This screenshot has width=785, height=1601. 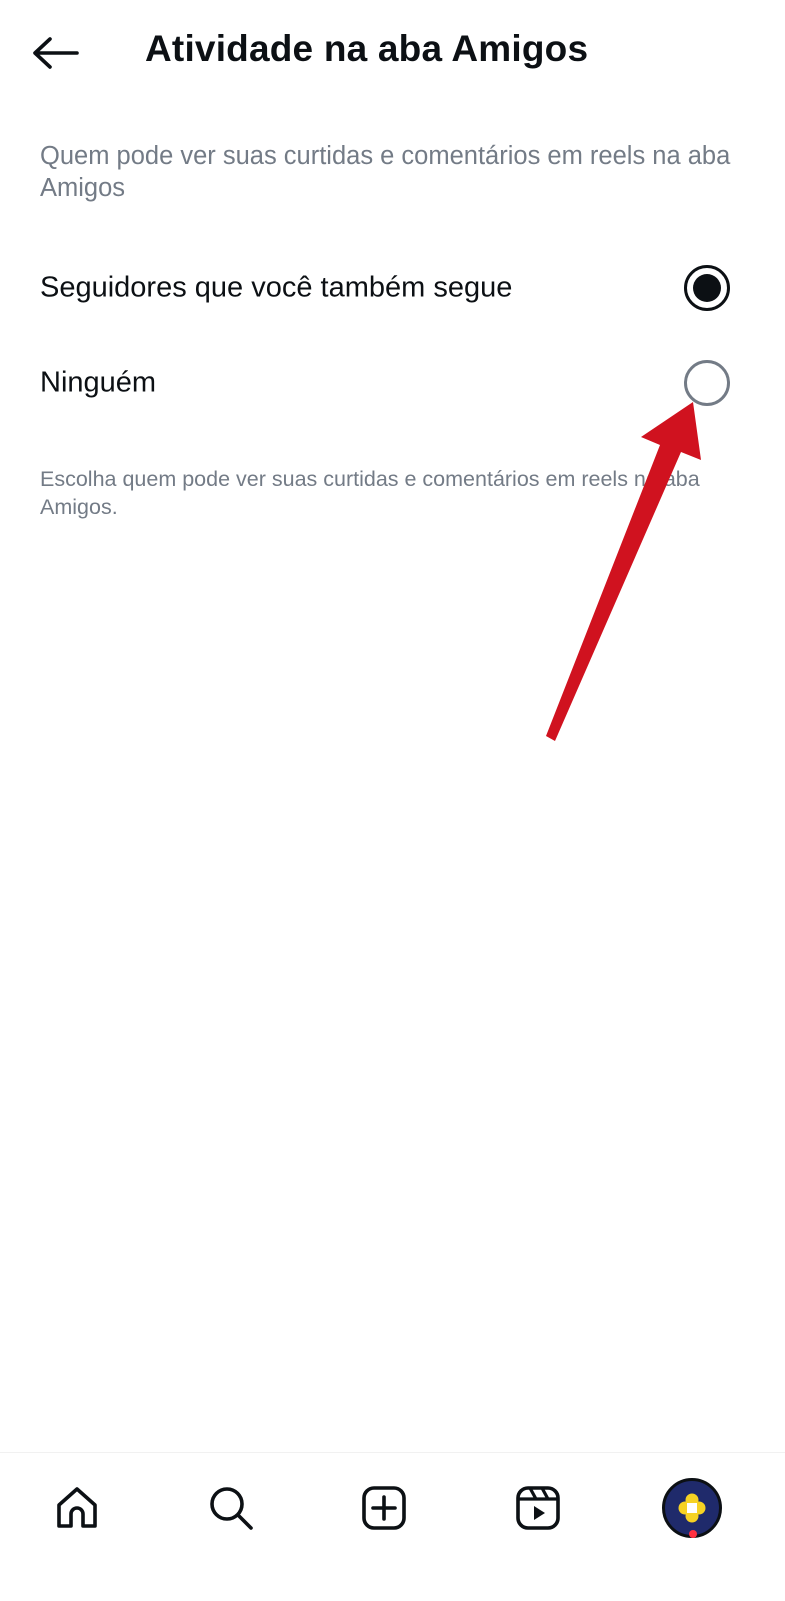 I want to click on annotation-arrow-shape, so click(x=623, y=571).